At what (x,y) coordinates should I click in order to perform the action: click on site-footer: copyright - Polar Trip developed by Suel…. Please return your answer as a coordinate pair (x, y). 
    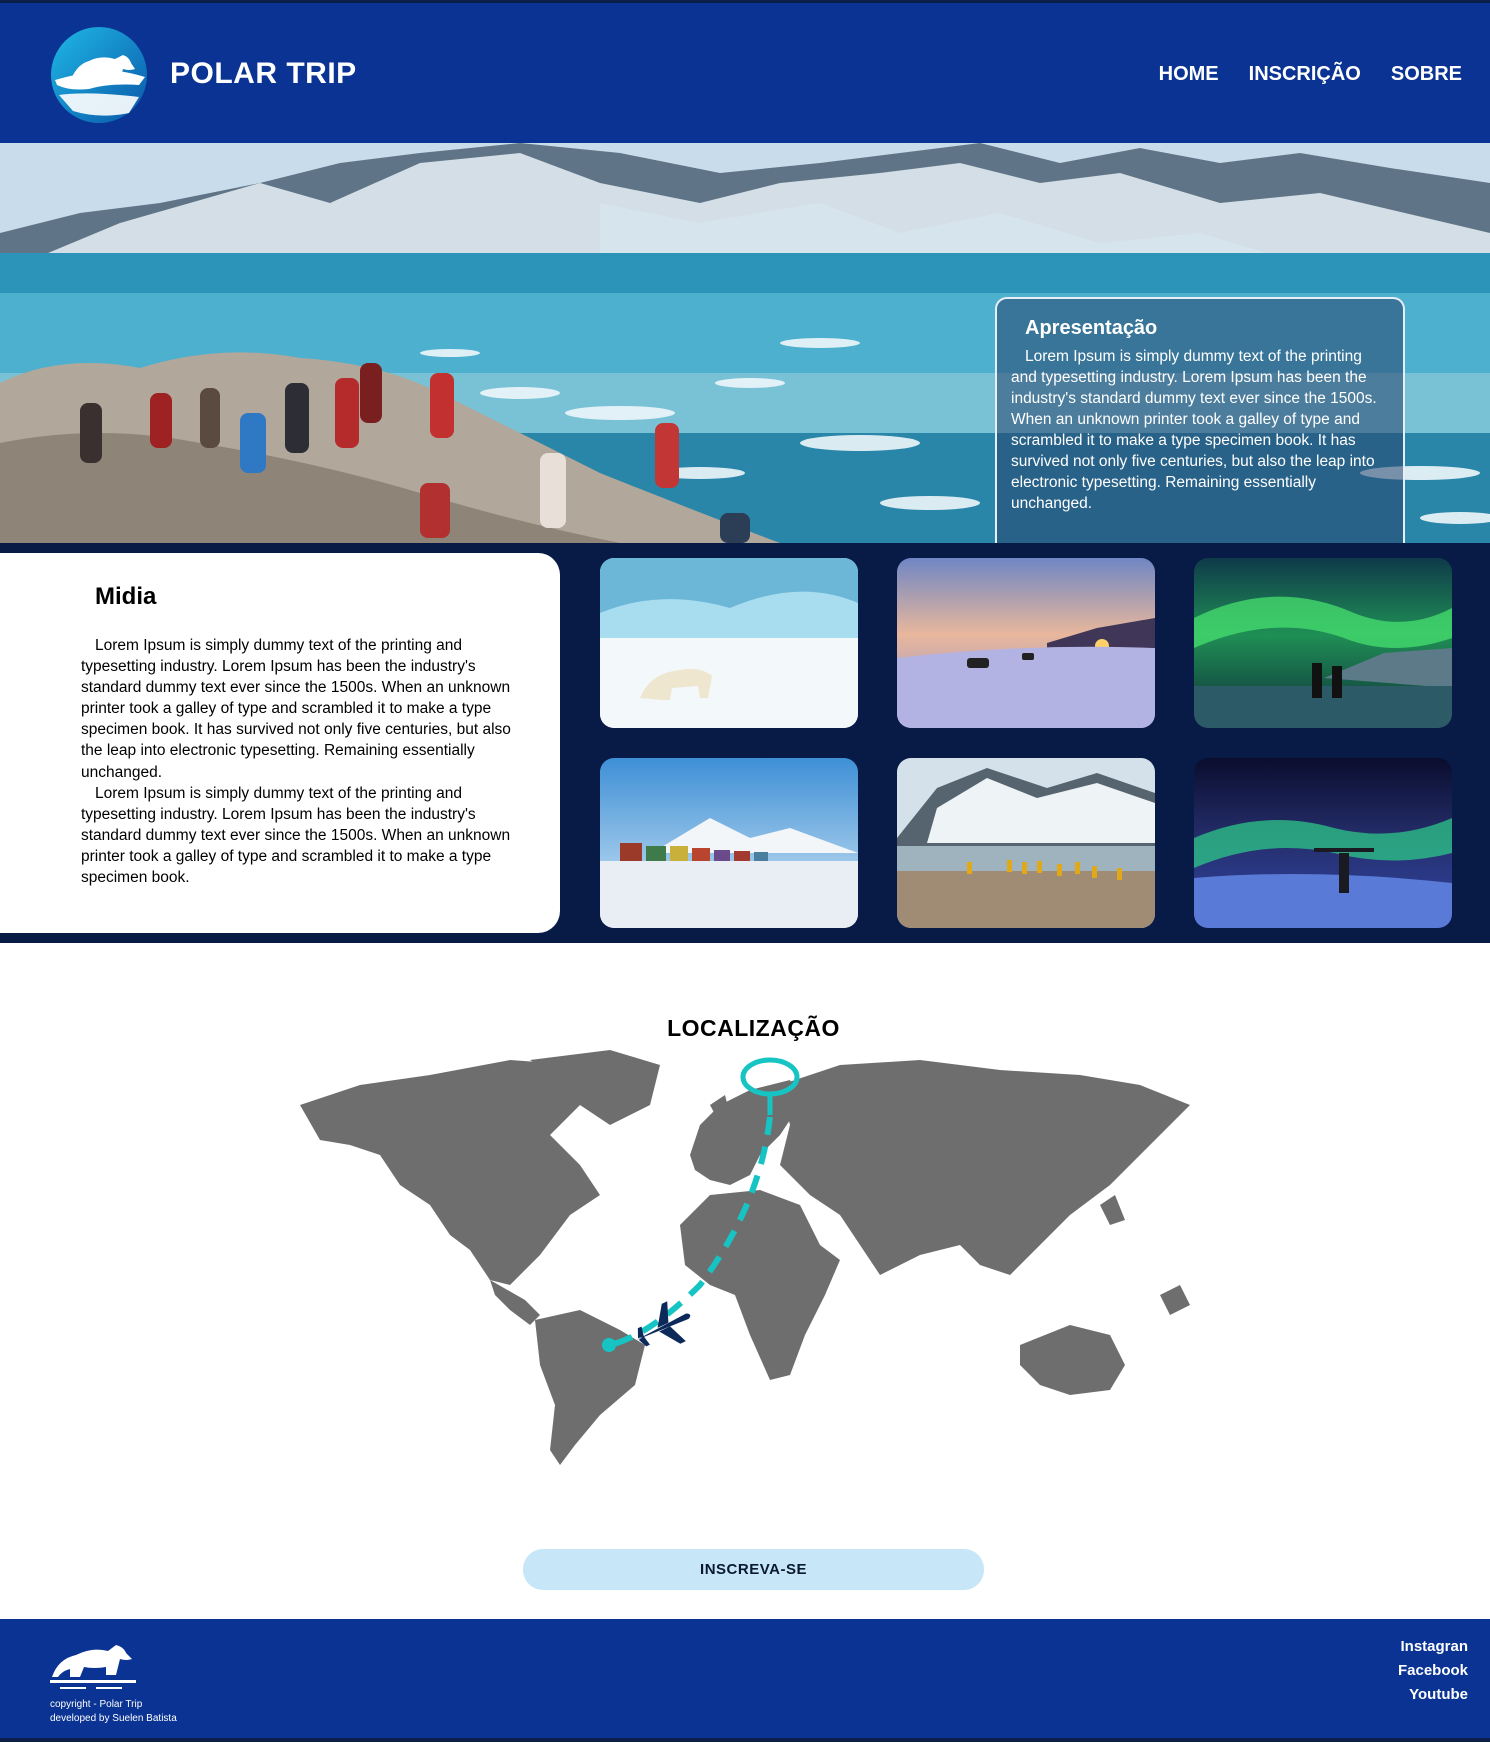
    Looking at the image, I should click on (745, 1680).